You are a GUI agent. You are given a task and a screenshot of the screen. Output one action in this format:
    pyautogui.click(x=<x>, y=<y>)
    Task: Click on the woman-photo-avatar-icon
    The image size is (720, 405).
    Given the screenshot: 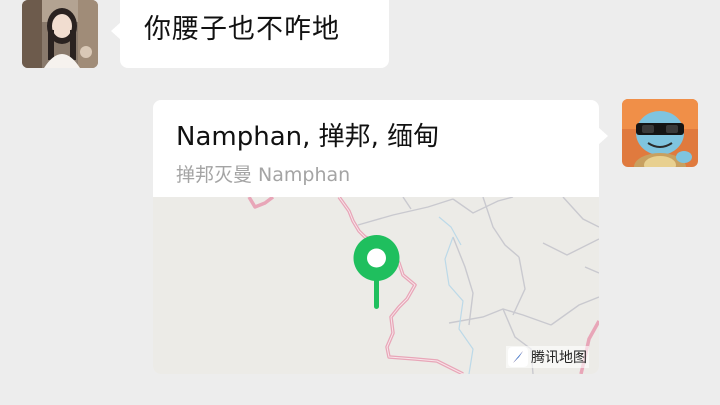 What is the action you would take?
    pyautogui.click(x=60, y=34)
    